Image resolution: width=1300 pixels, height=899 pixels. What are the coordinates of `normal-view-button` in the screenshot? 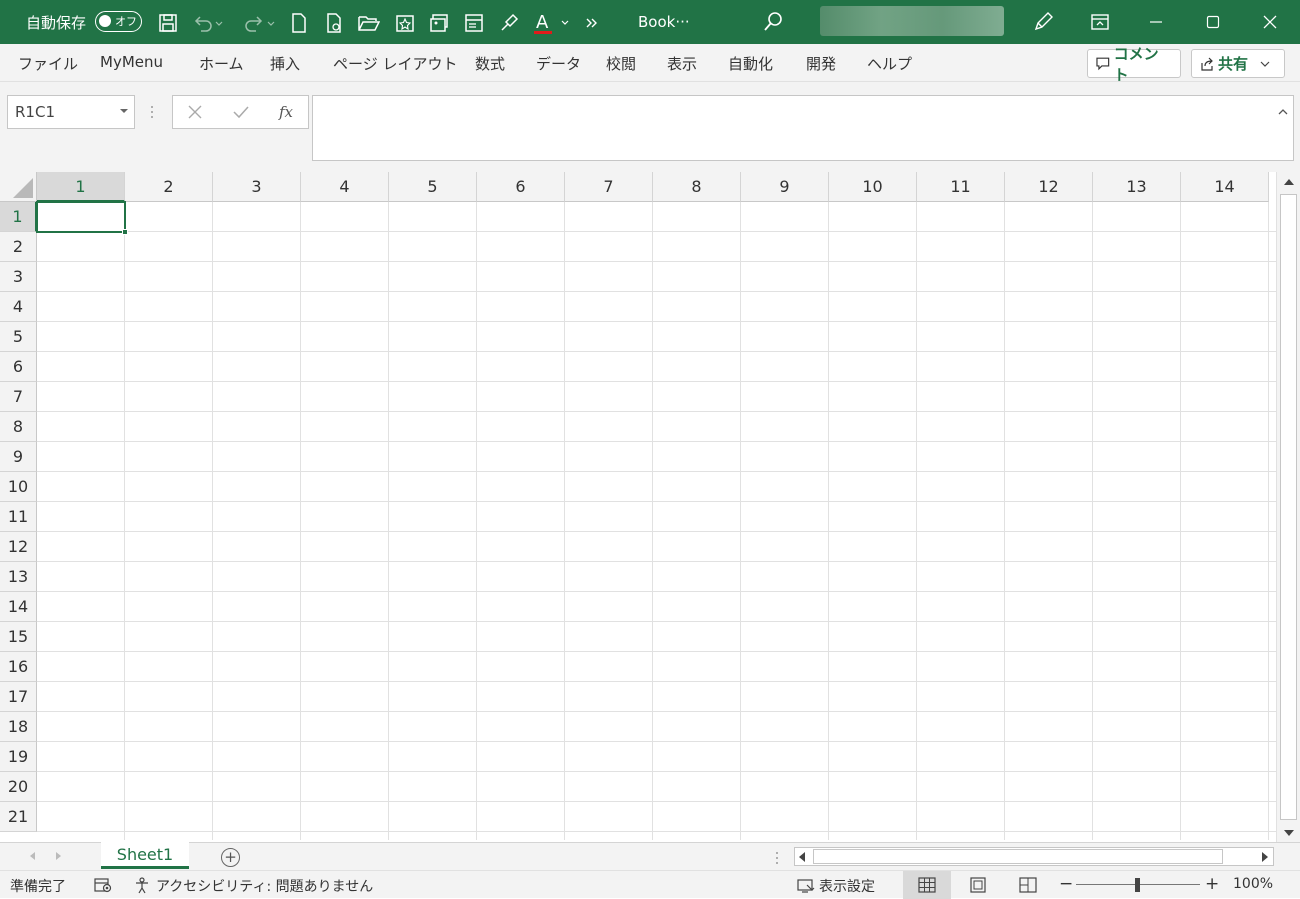 It's located at (927, 885).